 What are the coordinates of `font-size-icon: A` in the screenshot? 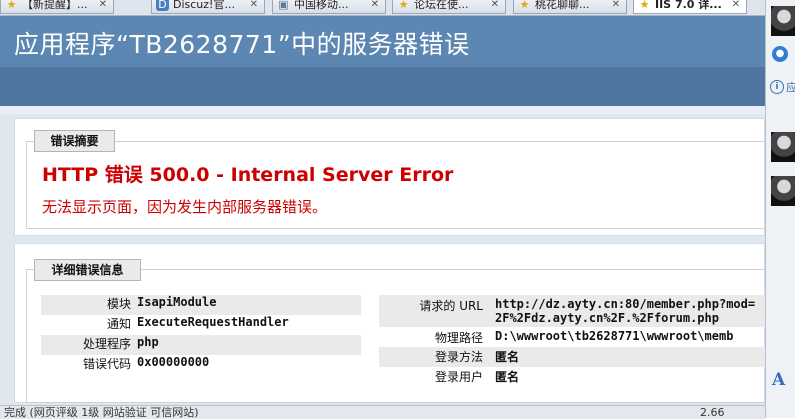 It's located at (778, 380).